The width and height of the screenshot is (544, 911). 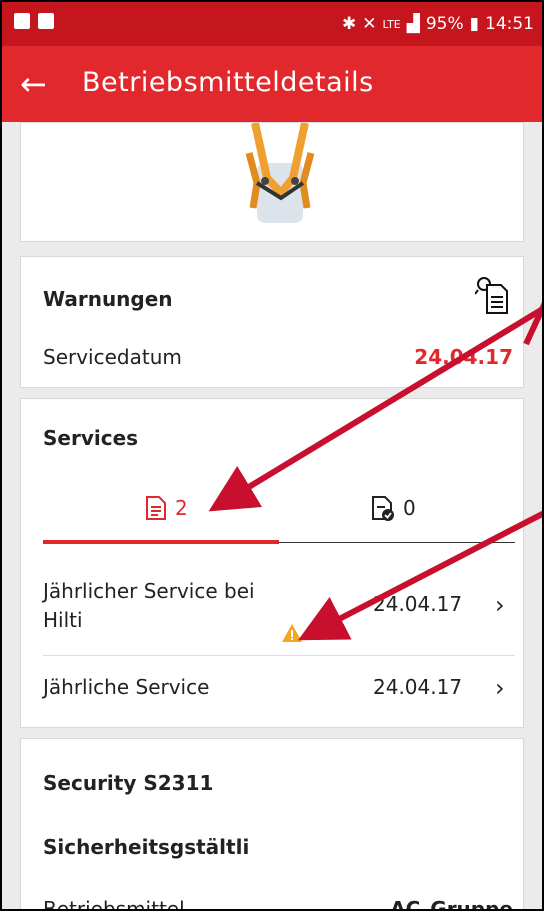 I want to click on annotation-arrow, so click(x=532, y=324).